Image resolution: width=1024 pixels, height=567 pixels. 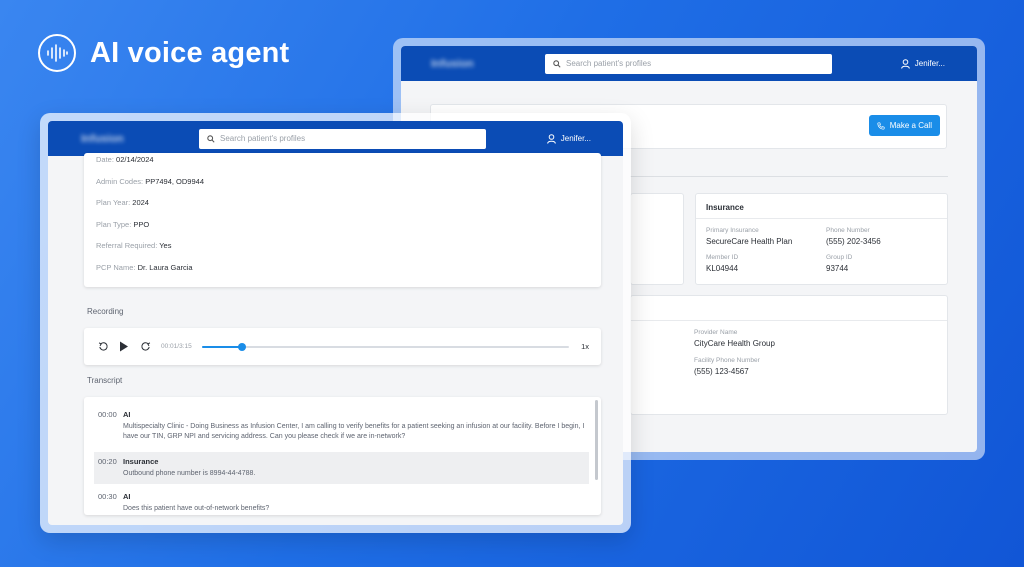 I want to click on forward-icon, so click(x=145, y=346).